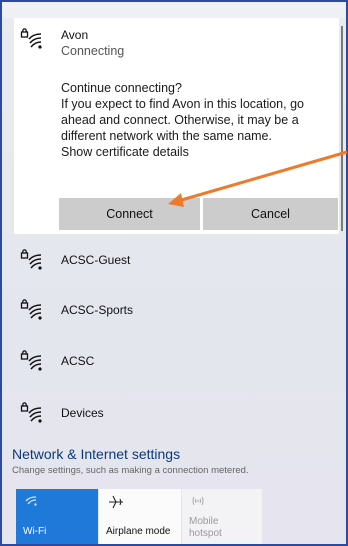  What do you see at coordinates (82, 413) in the screenshot?
I see `network-name: Devices` at bounding box center [82, 413].